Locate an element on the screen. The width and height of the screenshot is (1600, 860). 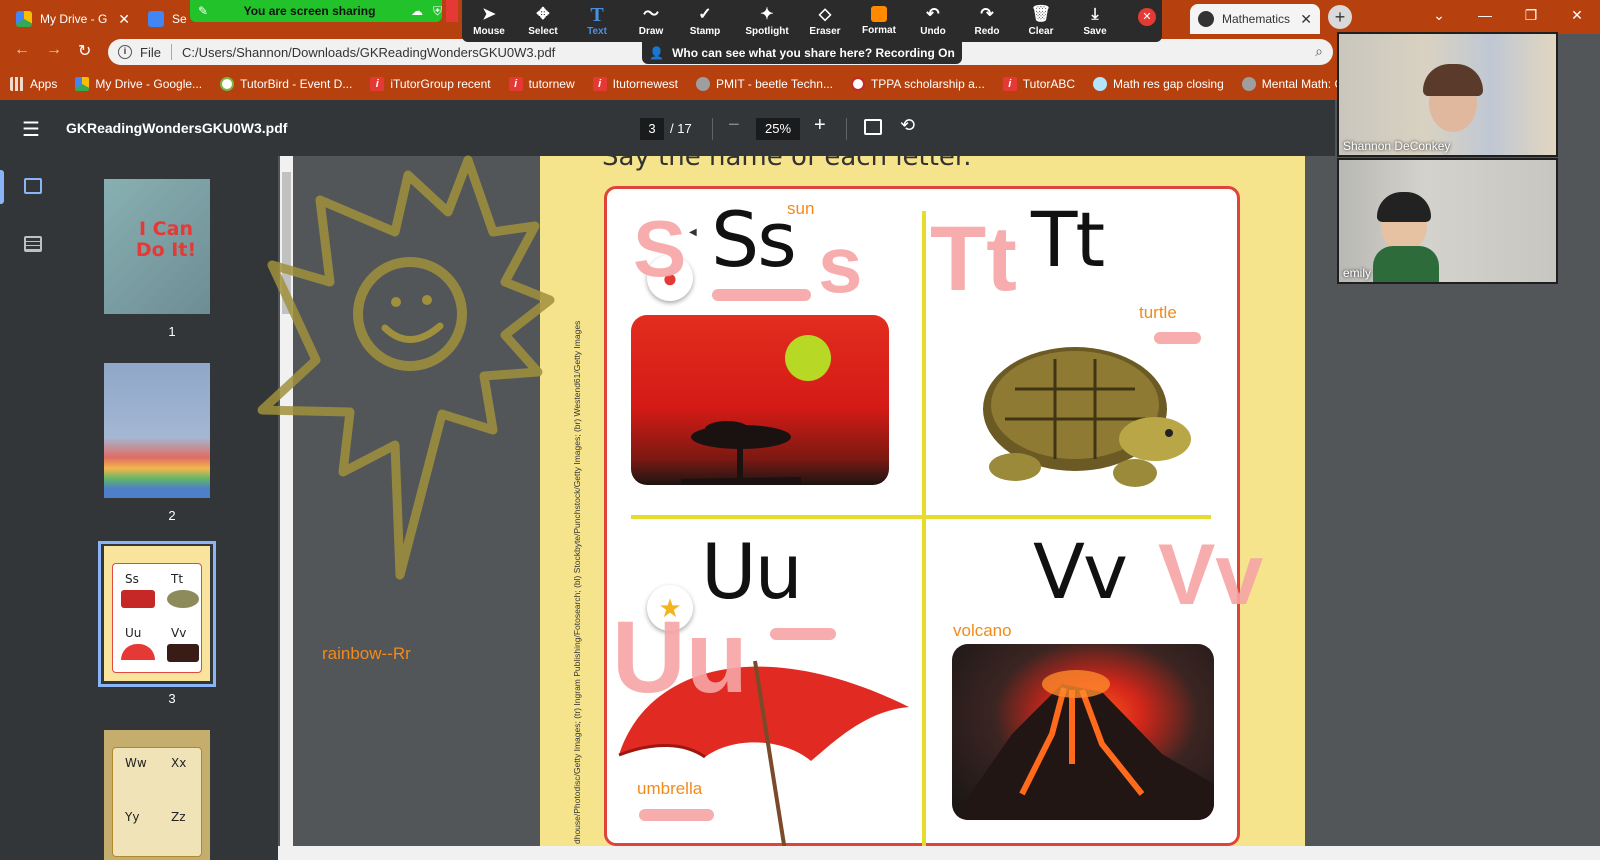
restore-button: ❐ is located at coordinates (1531, 15).